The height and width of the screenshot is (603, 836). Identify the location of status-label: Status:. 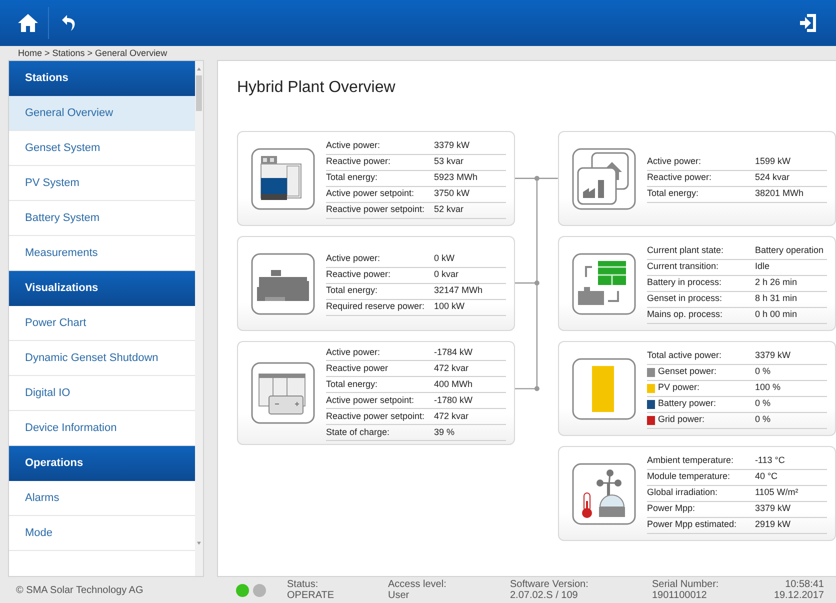
(303, 584).